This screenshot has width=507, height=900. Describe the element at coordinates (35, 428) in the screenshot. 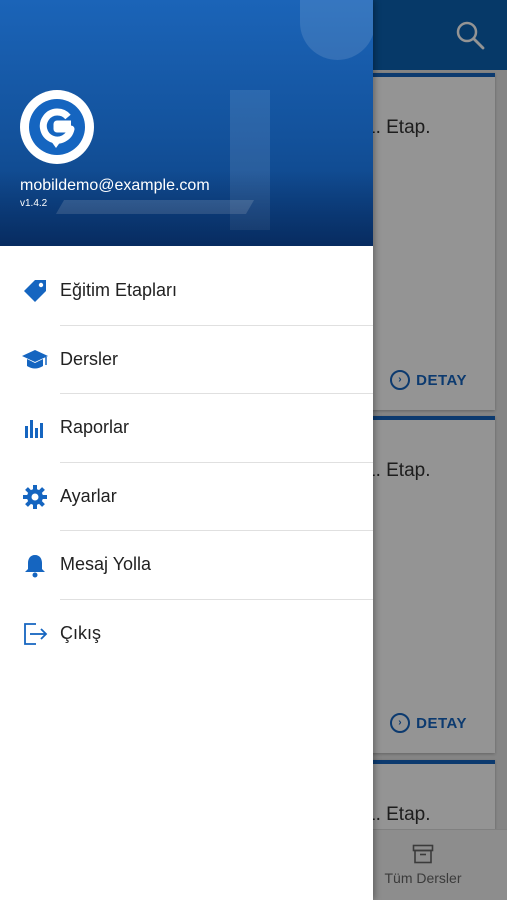

I see `bar-chart-icon` at that location.